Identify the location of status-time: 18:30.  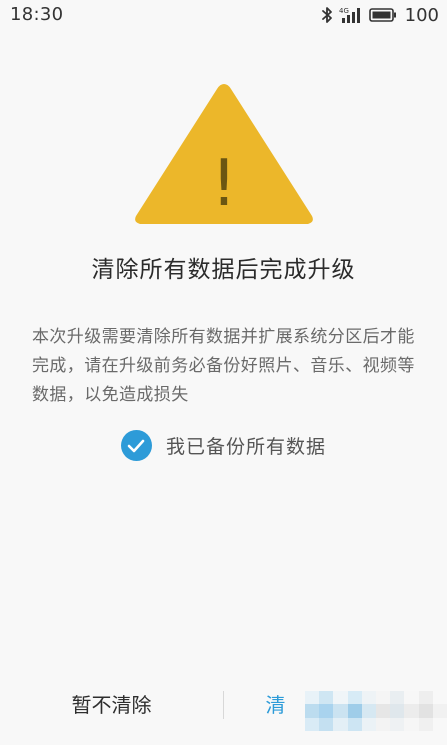
(37, 14).